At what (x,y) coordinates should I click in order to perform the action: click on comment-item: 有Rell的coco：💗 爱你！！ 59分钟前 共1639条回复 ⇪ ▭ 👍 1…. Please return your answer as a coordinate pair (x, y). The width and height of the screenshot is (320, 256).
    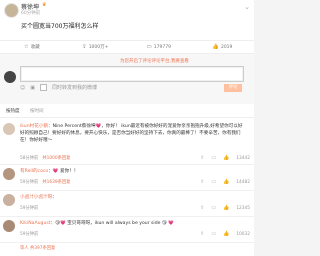
    Looking at the image, I should click on (127, 178).